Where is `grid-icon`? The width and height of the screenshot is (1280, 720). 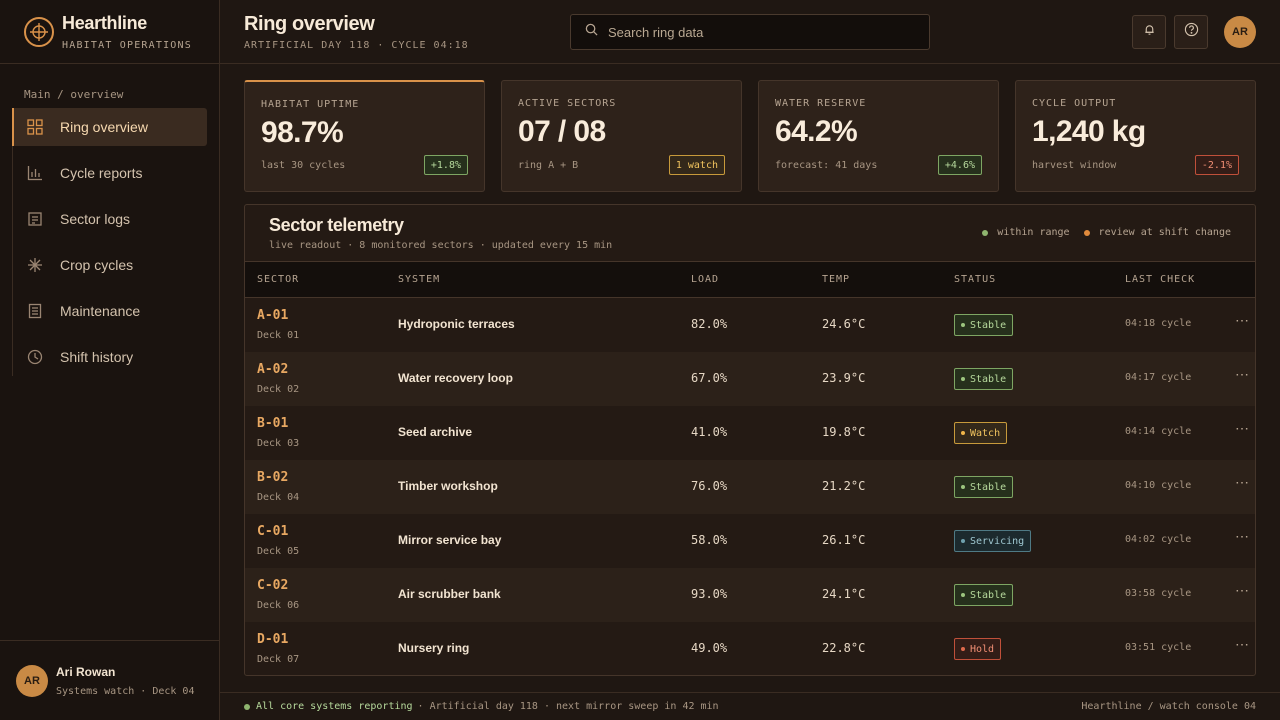
grid-icon is located at coordinates (35, 127).